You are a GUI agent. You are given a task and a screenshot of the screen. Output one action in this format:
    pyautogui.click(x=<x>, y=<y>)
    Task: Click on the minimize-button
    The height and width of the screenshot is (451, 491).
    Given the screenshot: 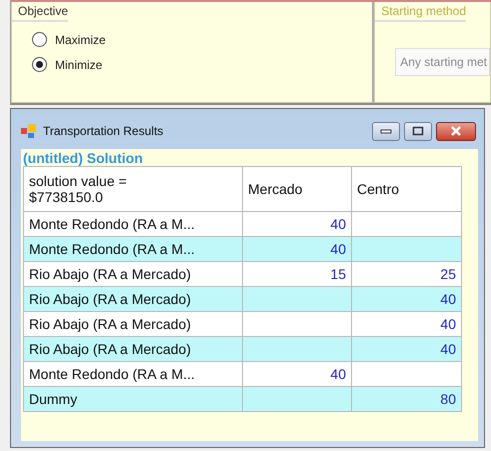 What is the action you would take?
    pyautogui.click(x=386, y=131)
    